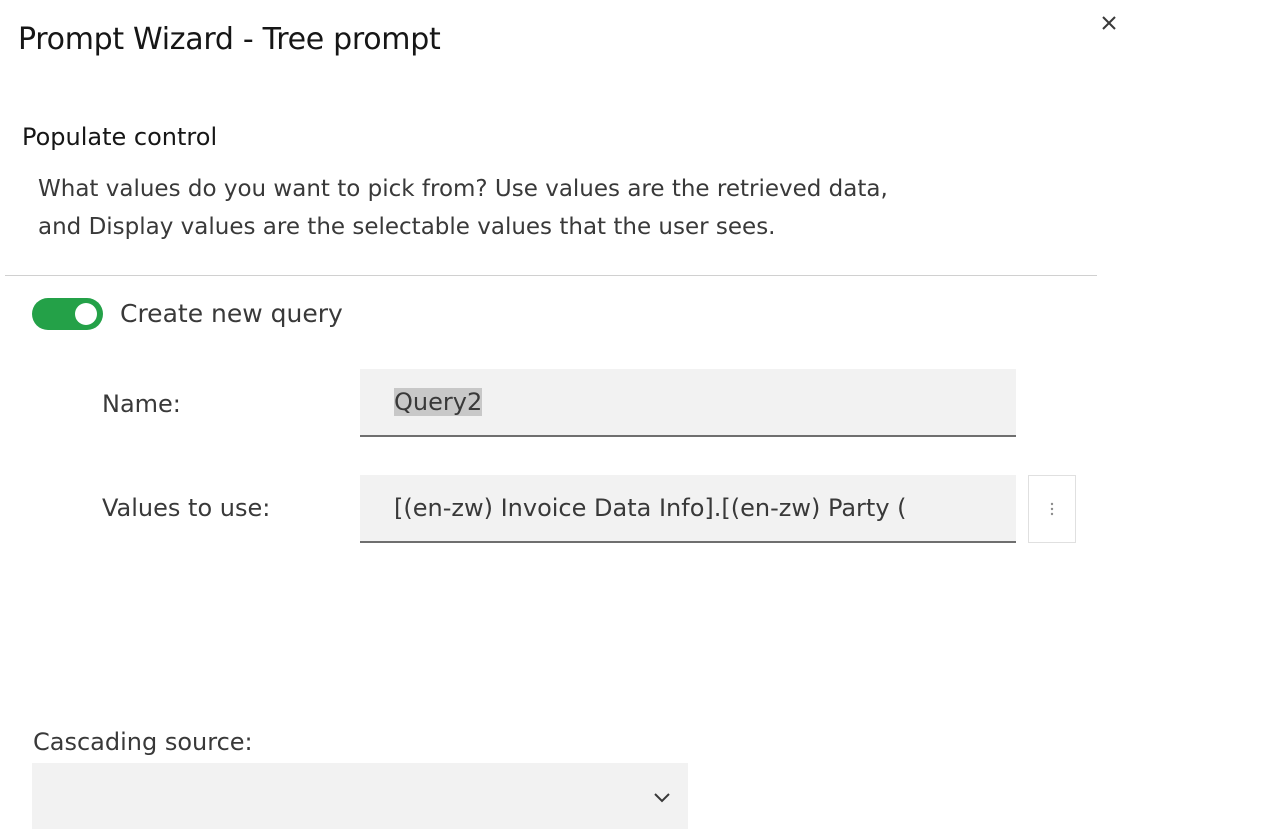  What do you see at coordinates (67, 314) in the screenshot?
I see `create-new-query-toggle` at bounding box center [67, 314].